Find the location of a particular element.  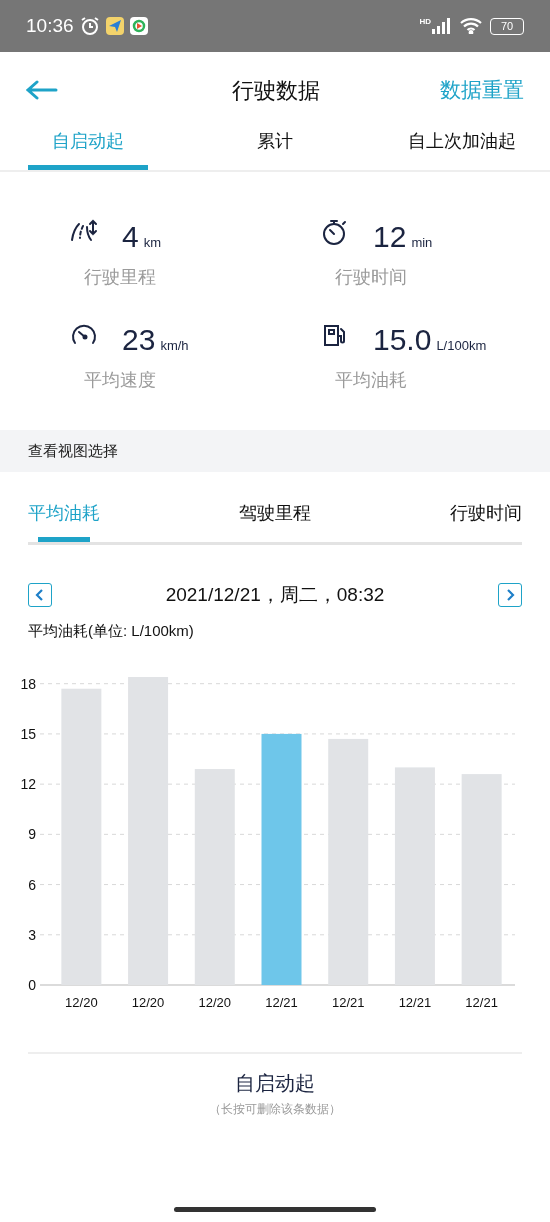

home-indicator is located at coordinates (275, 1209).